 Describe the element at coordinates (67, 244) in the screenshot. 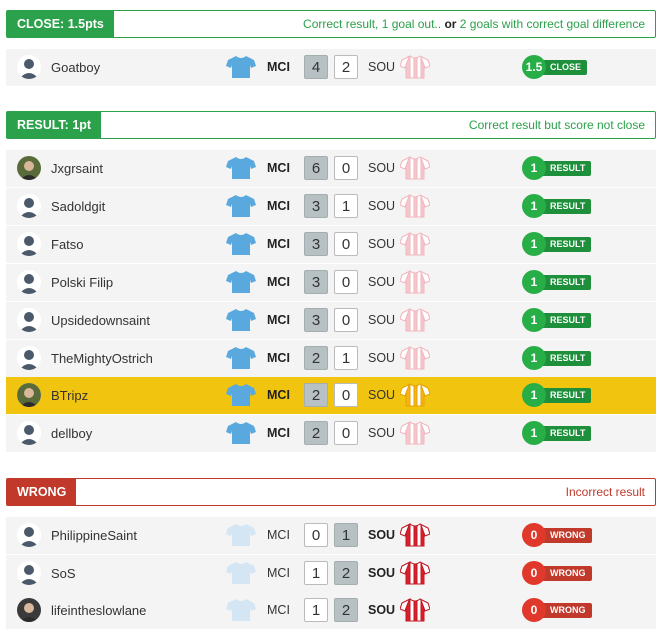

I see `username: Fatso` at that location.